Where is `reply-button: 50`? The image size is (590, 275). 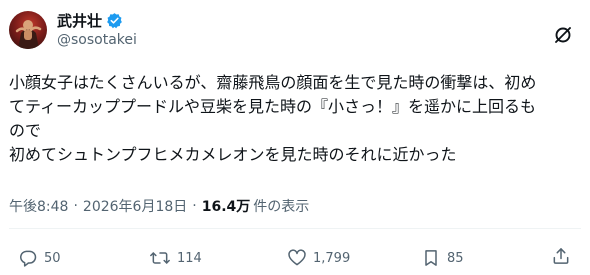
reply-button: 50 is located at coordinates (39, 258).